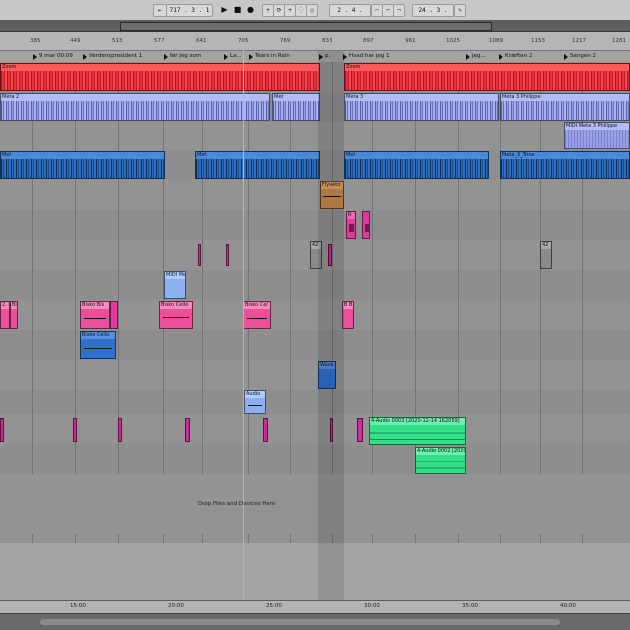 This screenshot has width=630, height=630. What do you see at coordinates (243, 324) in the screenshot?
I see `playhead-marker` at bounding box center [243, 324].